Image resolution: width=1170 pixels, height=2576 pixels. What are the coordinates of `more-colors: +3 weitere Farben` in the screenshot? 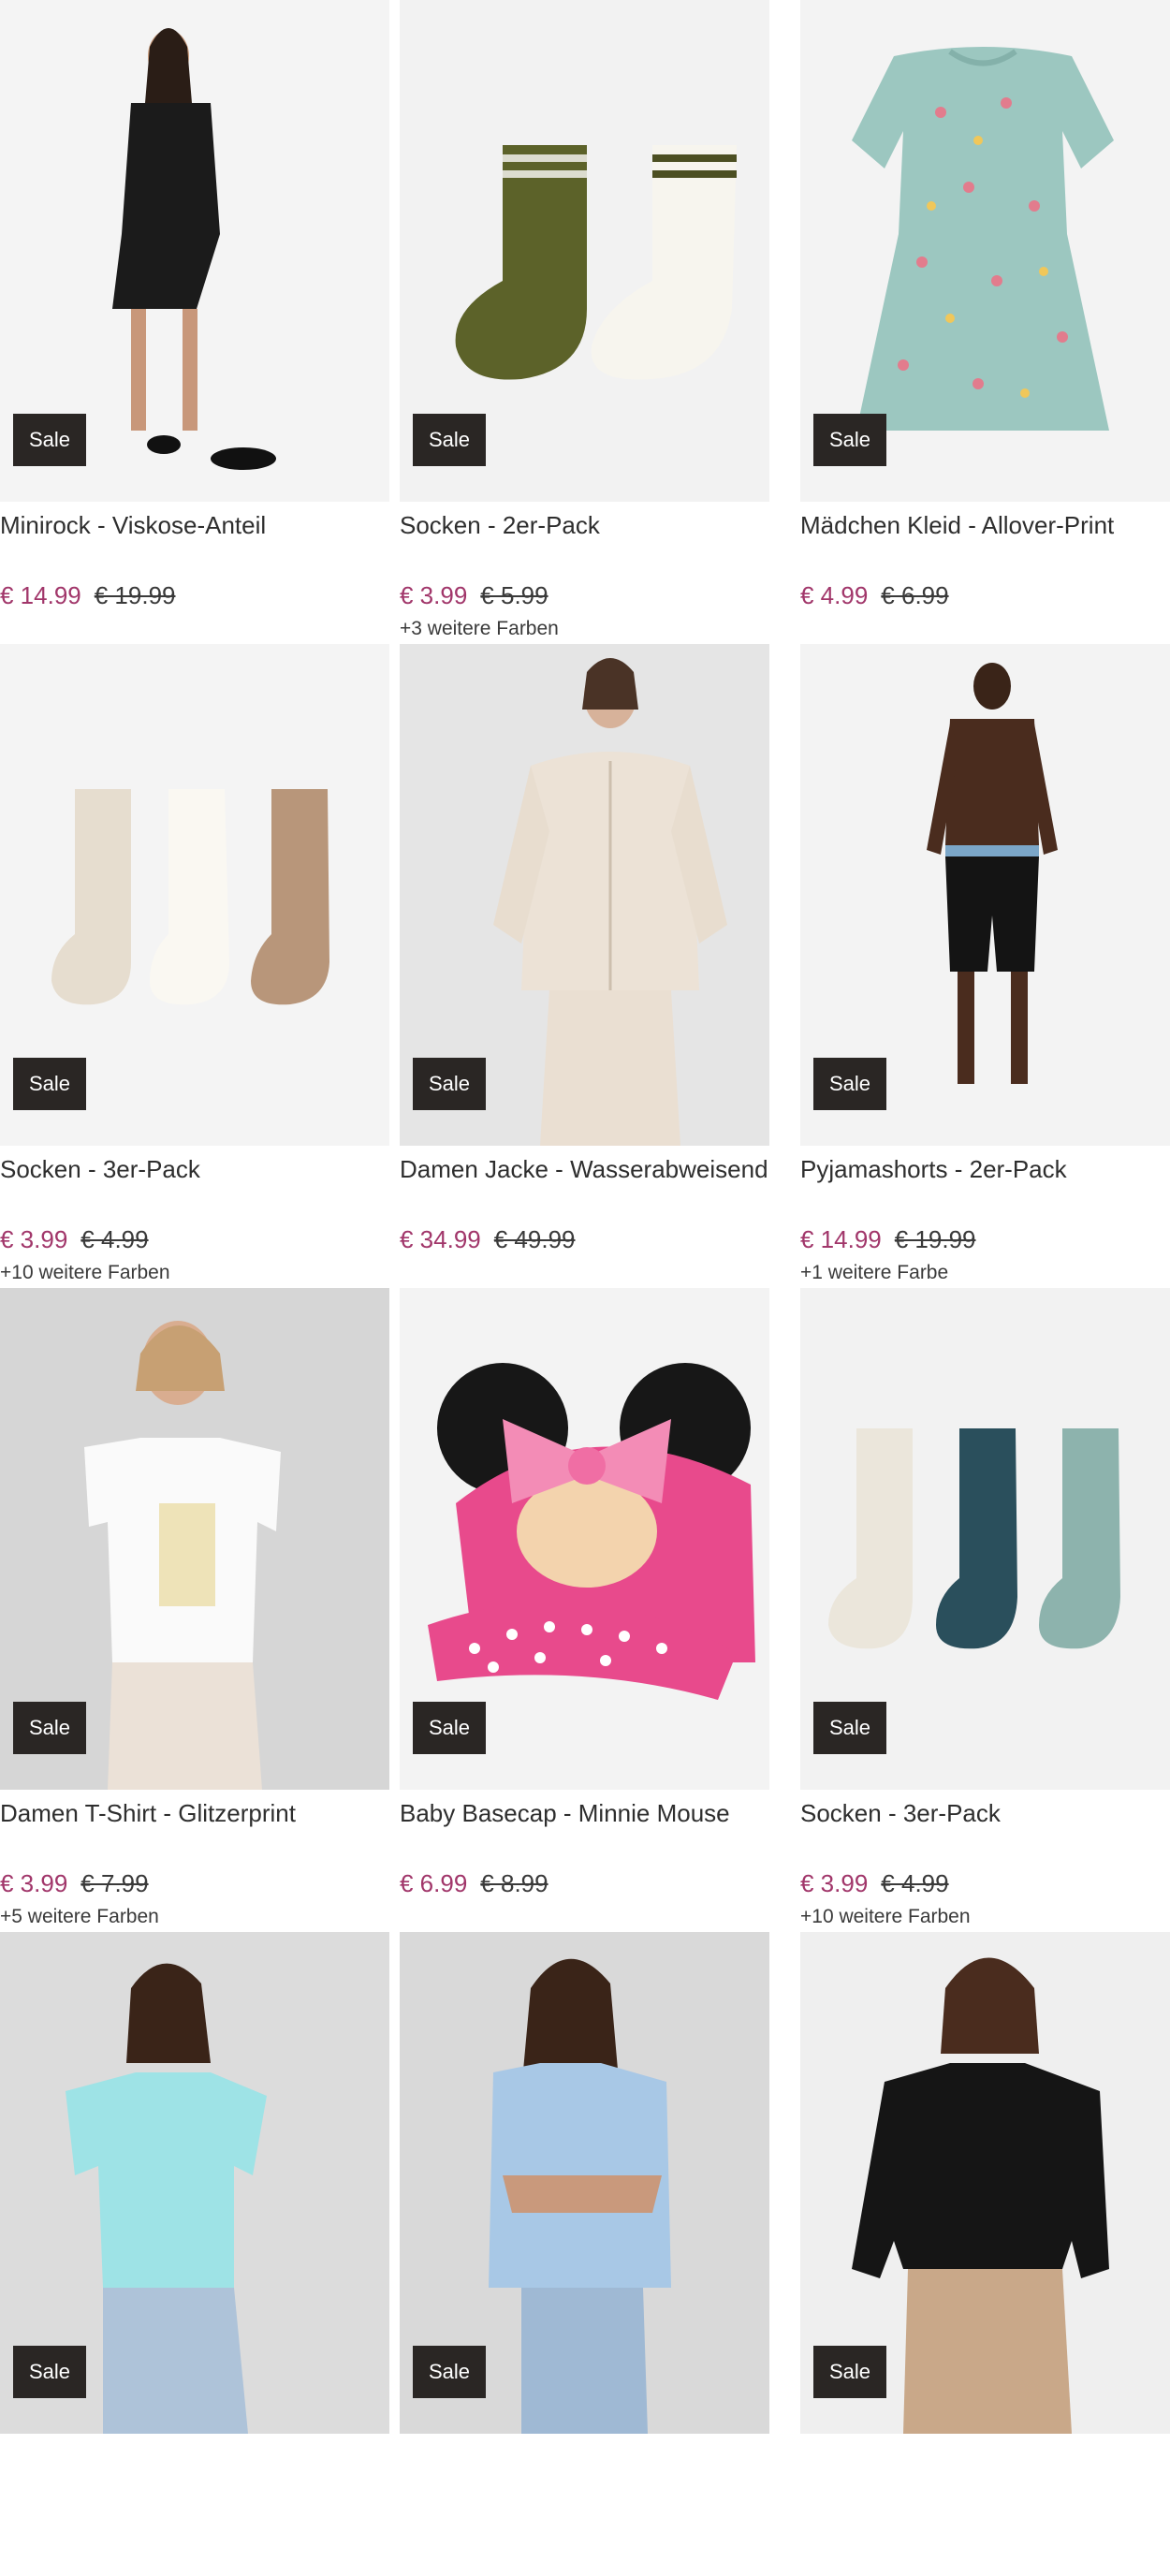 It's located at (585, 630).